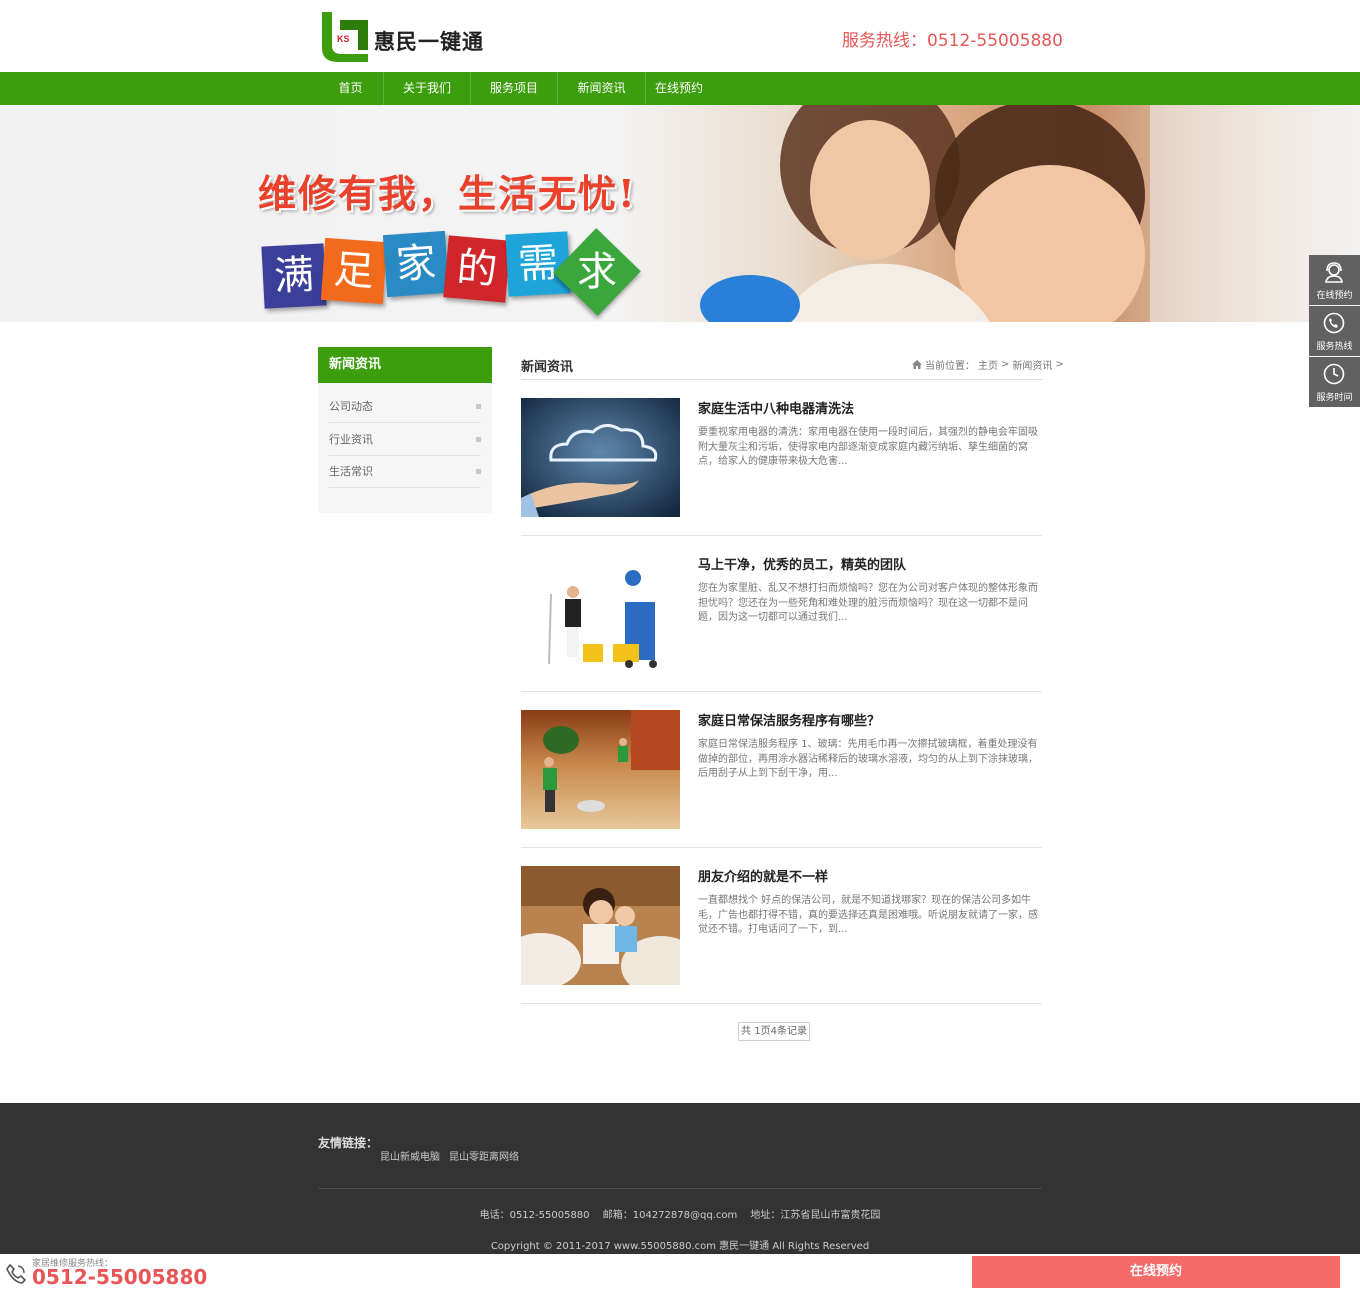  Describe the element at coordinates (1156, 1272) in the screenshot. I see `online-booking-button: 在线预约` at that location.